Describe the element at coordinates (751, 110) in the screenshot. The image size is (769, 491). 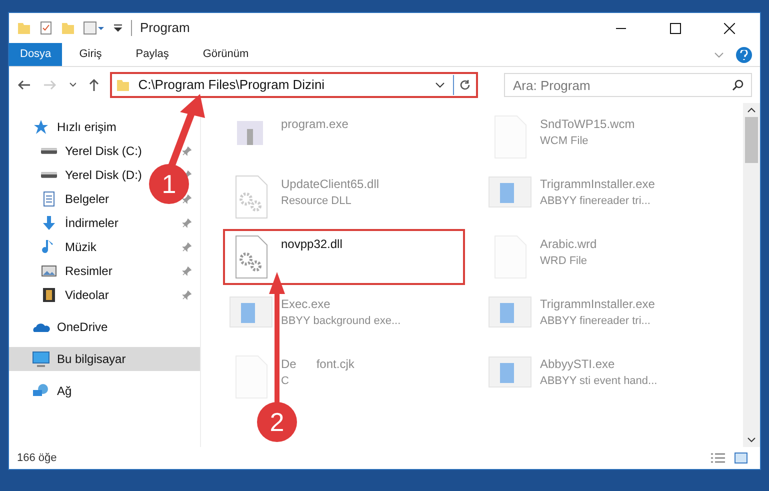
I see `chevron-up-icon` at that location.